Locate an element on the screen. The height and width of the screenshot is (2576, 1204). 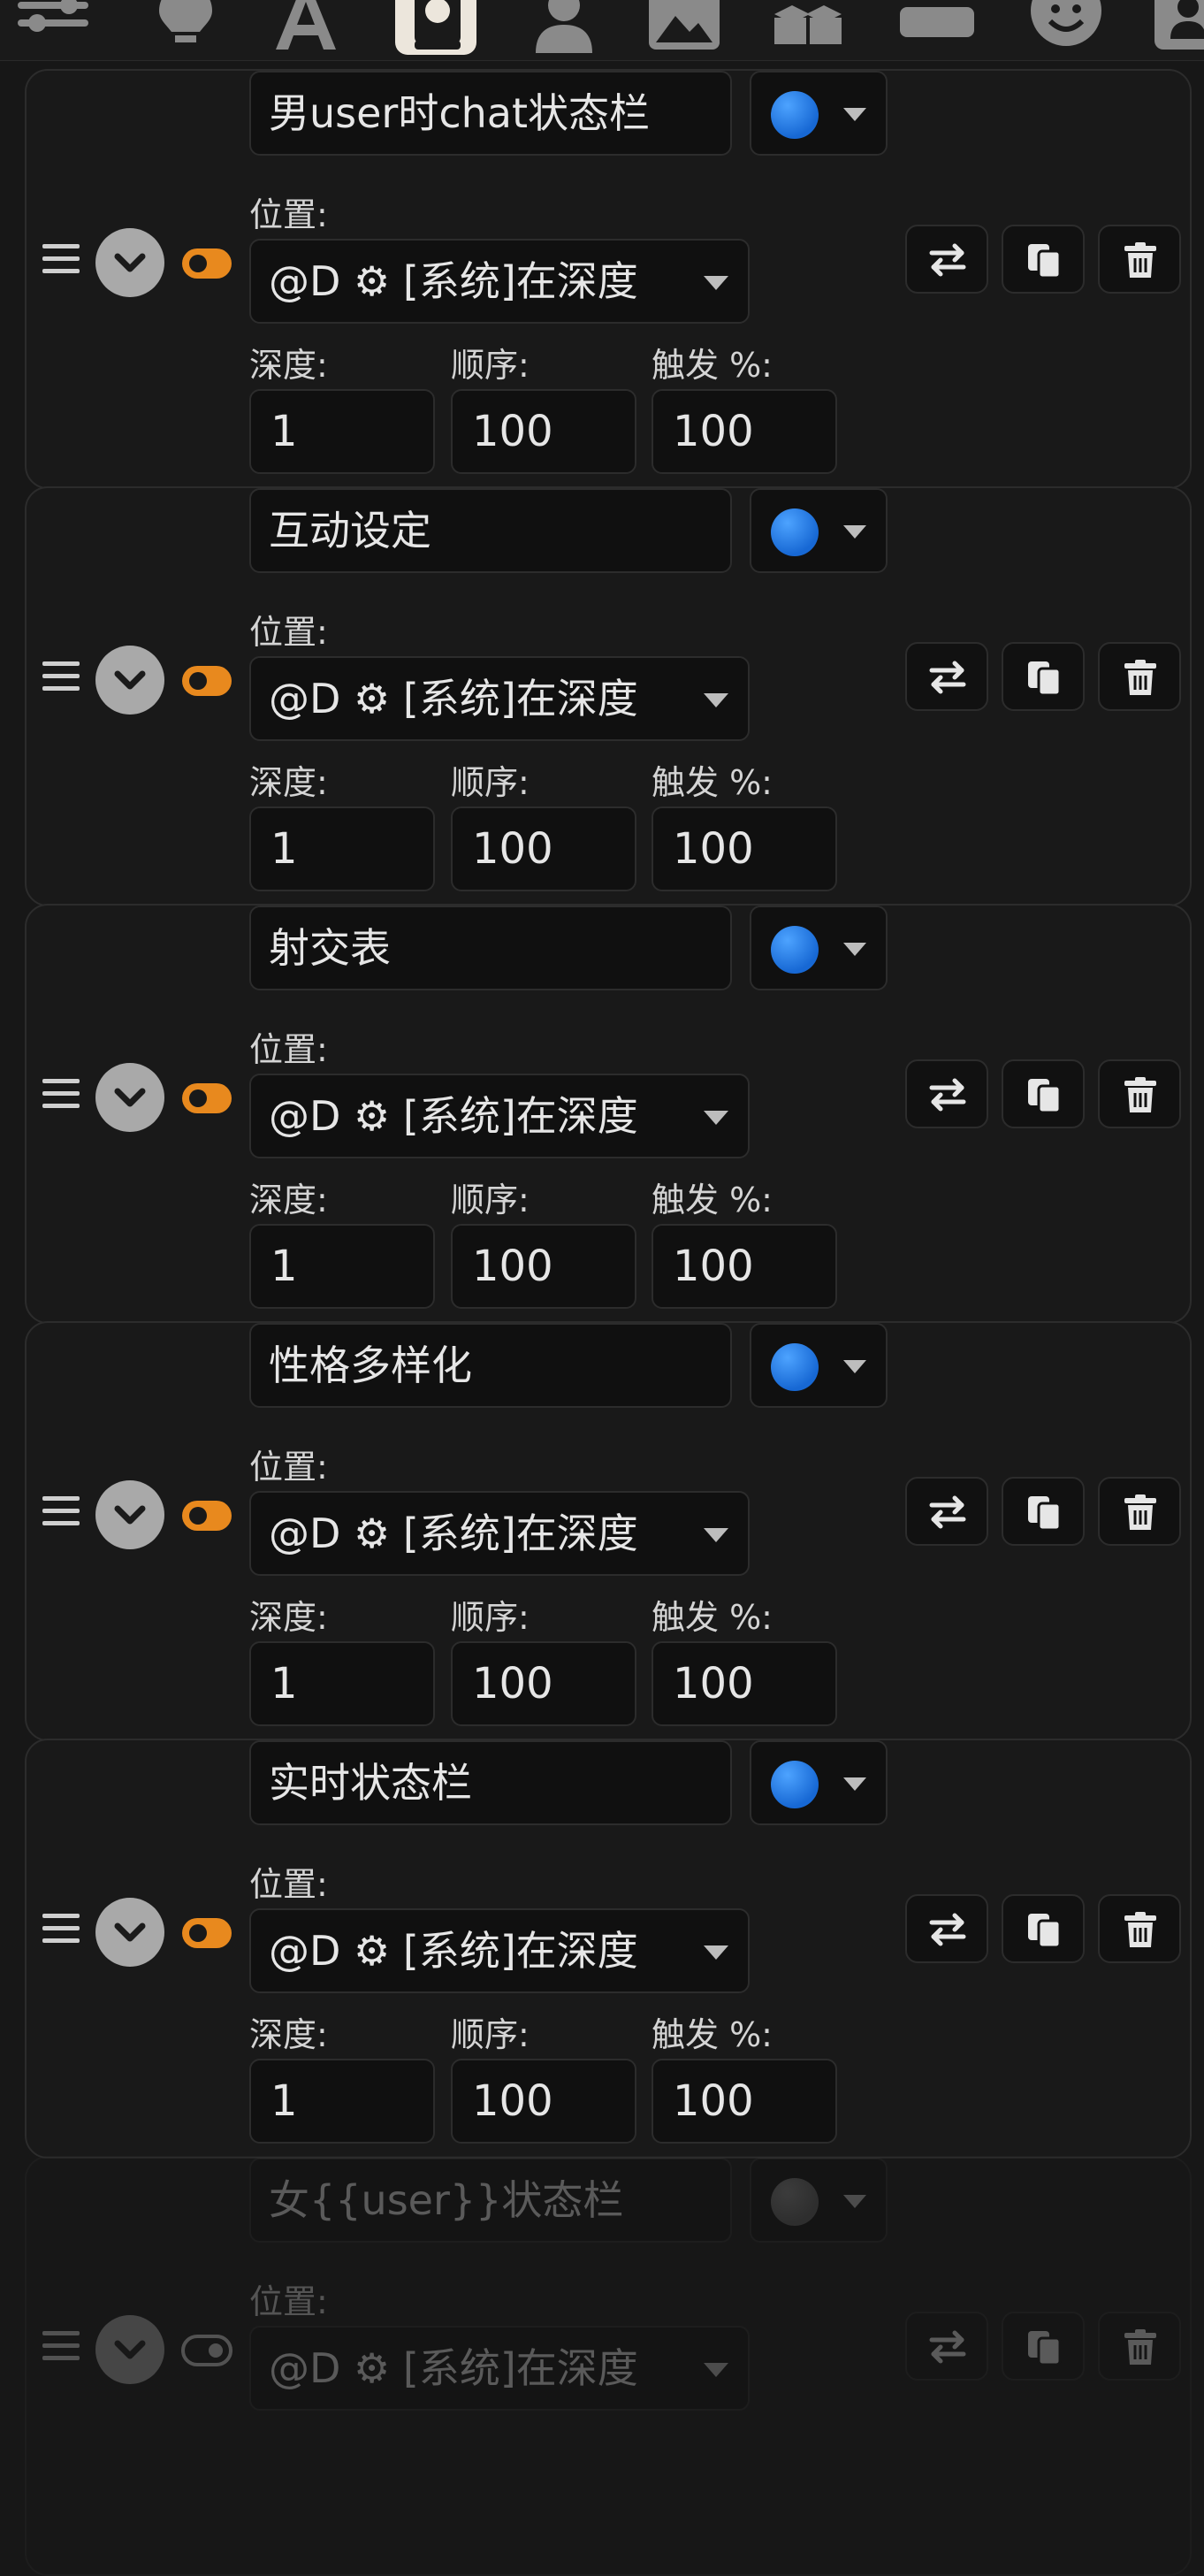
entry-title-input: 射交表 is located at coordinates (490, 948).